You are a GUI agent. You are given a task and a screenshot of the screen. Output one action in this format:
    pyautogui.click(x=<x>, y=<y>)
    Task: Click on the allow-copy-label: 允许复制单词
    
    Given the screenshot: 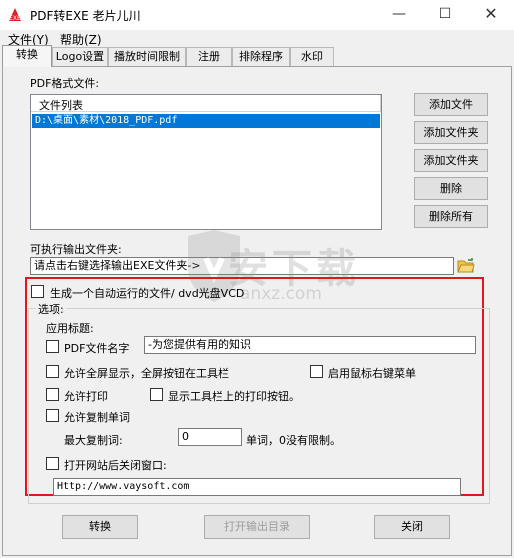 What is the action you would take?
    pyautogui.click(x=97, y=417)
    